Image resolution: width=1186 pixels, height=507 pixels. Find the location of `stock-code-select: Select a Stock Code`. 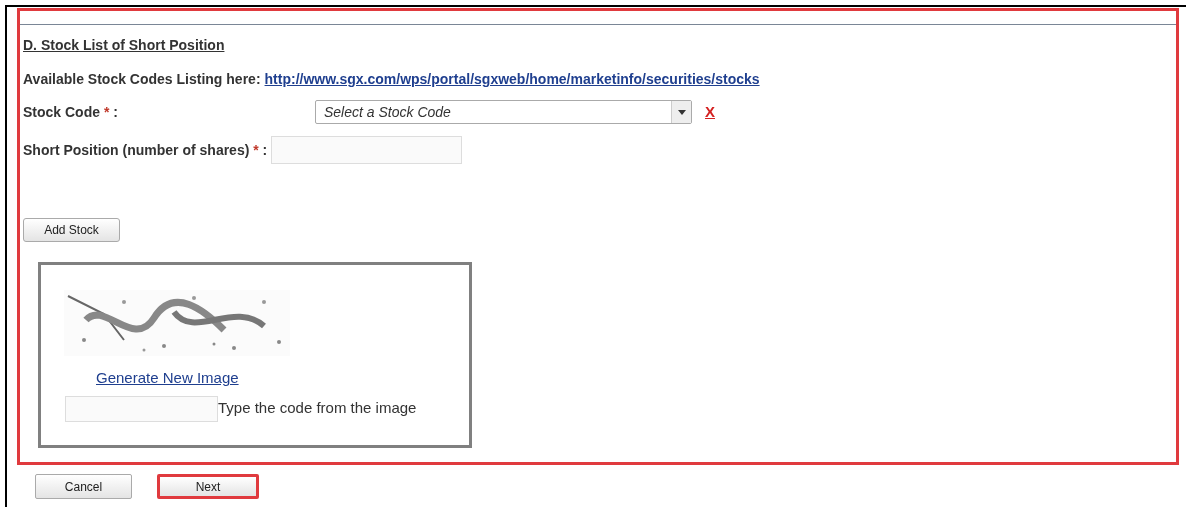

stock-code-select: Select a Stock Code is located at coordinates (503, 112).